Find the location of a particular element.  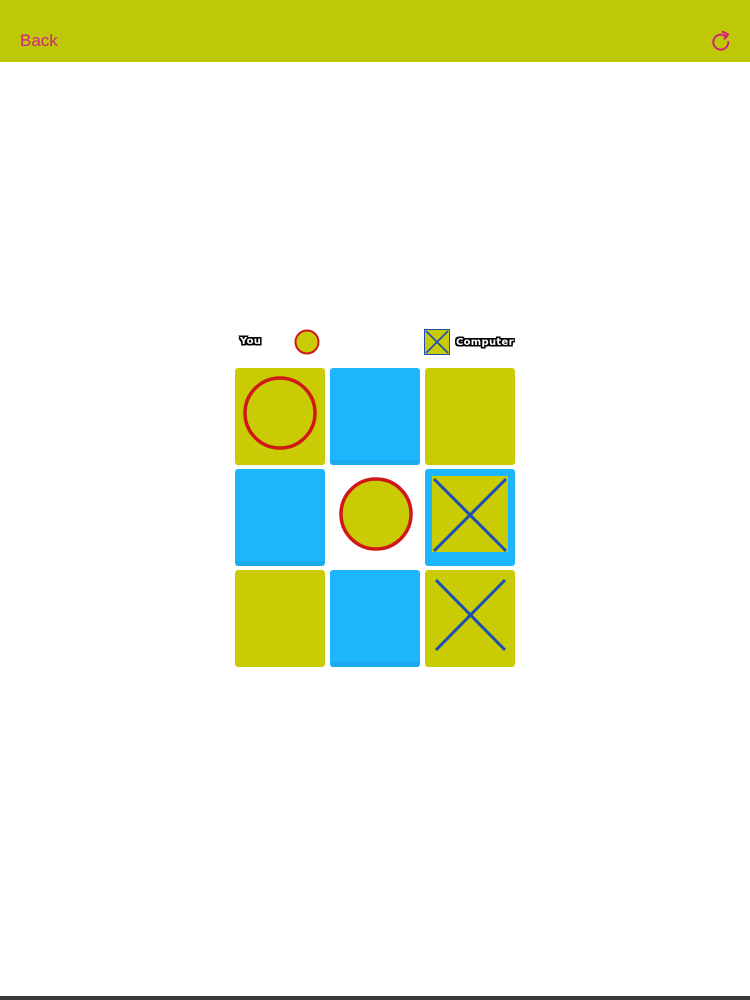

computer-x-marker-icon is located at coordinates (437, 342).